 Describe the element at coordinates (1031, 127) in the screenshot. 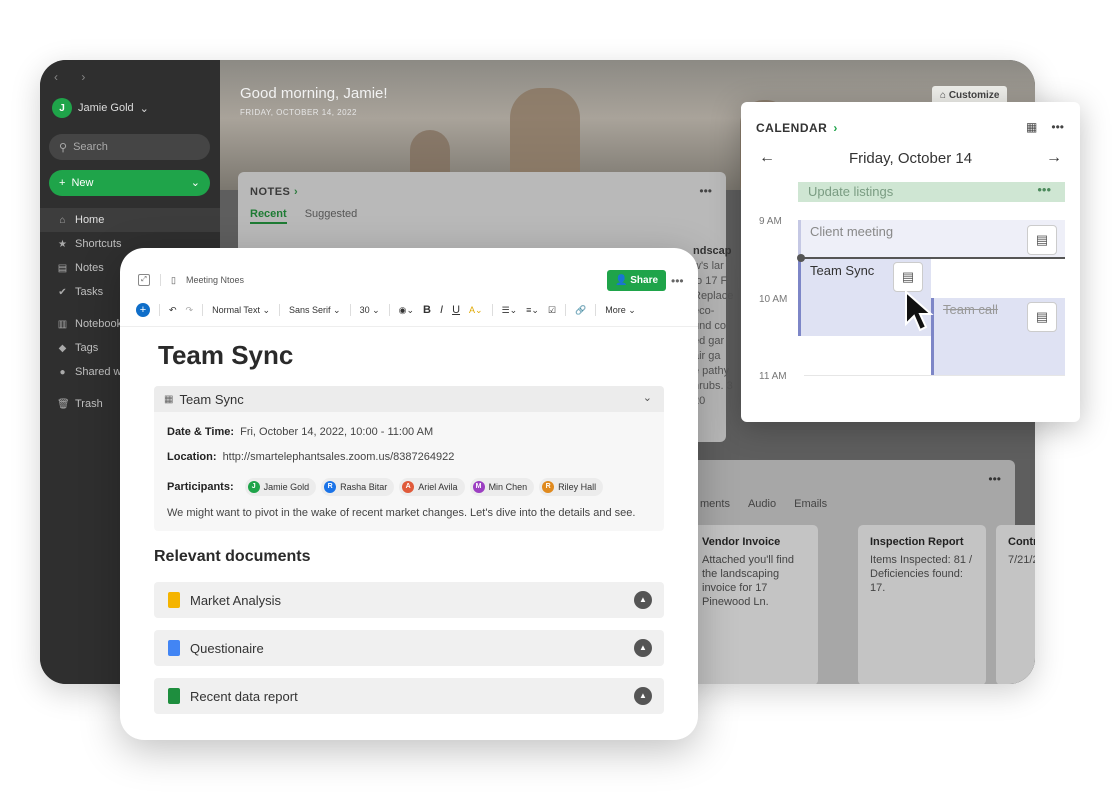

I see `calendar-icon: ▦` at that location.